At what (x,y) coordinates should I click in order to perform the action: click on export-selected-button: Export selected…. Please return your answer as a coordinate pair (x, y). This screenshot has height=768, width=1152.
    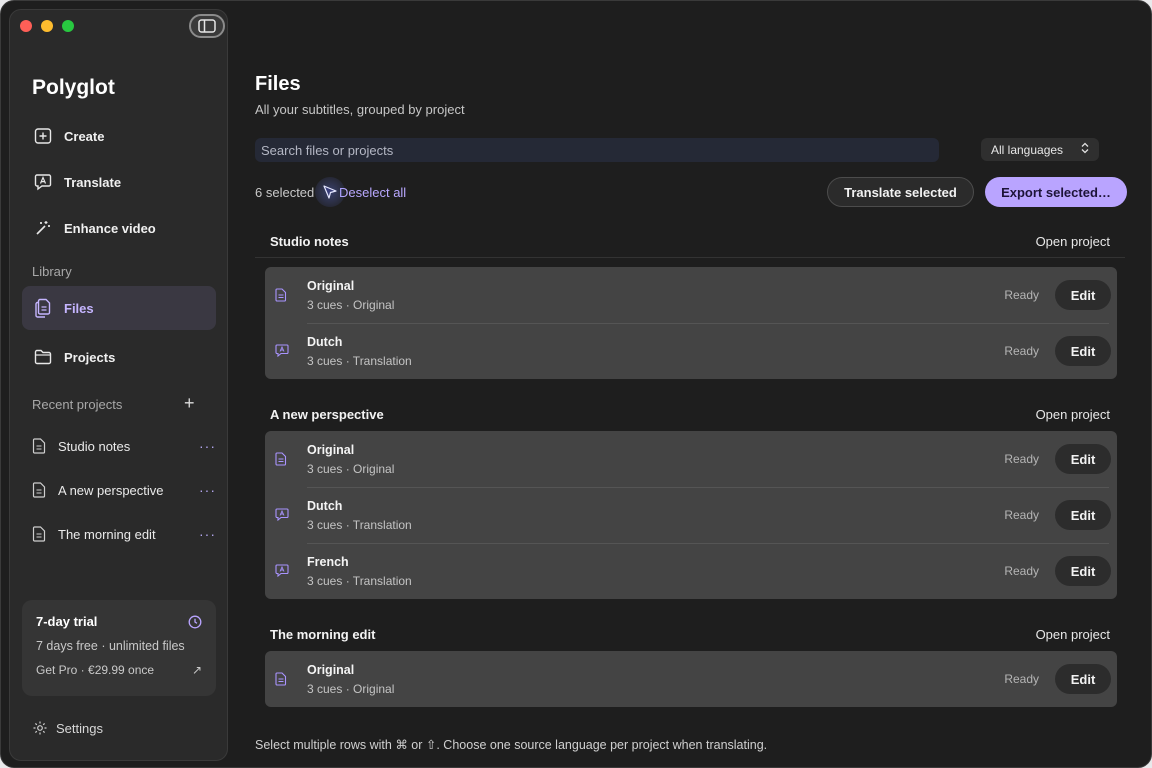
    Looking at the image, I should click on (1056, 192).